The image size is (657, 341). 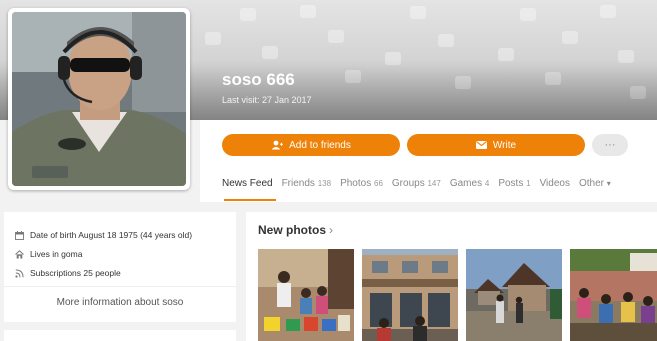 What do you see at coordinates (120, 286) in the screenshot?
I see `divider` at bounding box center [120, 286].